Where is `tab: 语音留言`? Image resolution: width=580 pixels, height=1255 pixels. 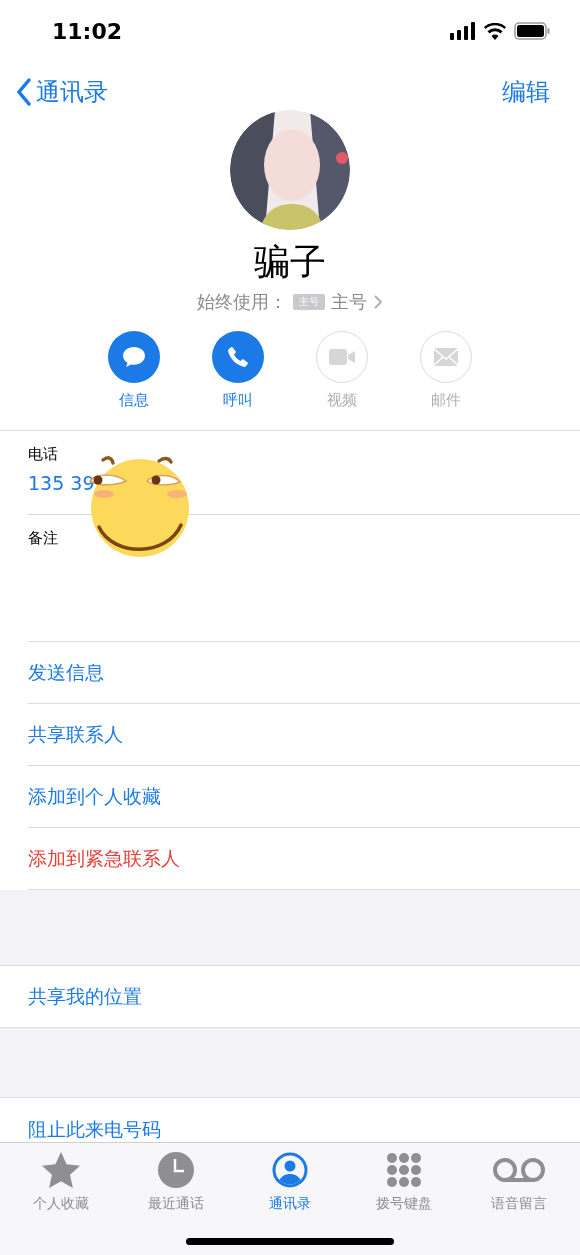
tab: 语音留言 is located at coordinates (518, 1182).